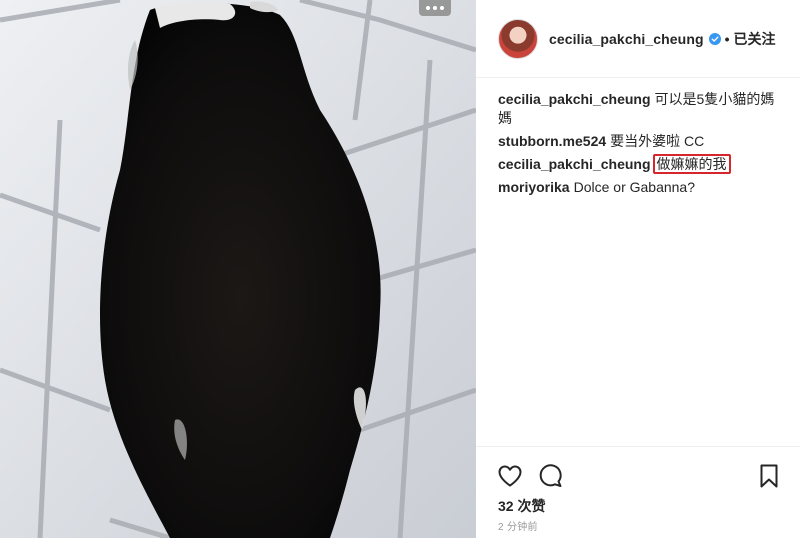 The height and width of the screenshot is (538, 800). I want to click on post-actions: 32 次赞 2 分钟前, so click(638, 492).